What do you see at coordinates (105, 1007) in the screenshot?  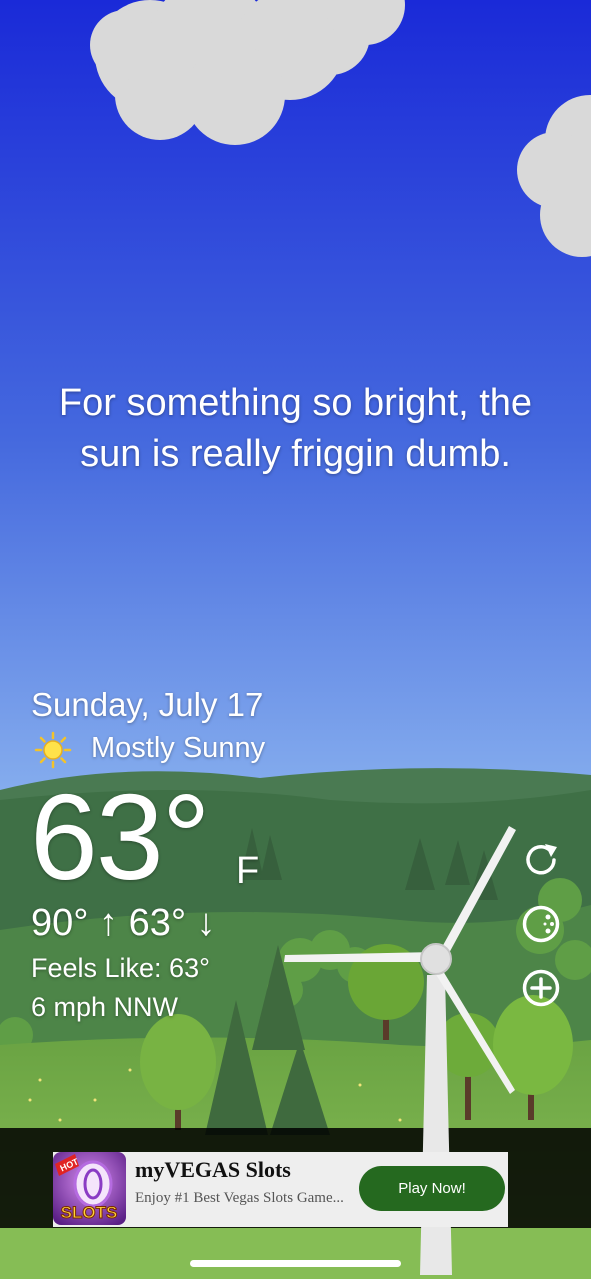 I see `wind-speed: 6 mph NNW` at bounding box center [105, 1007].